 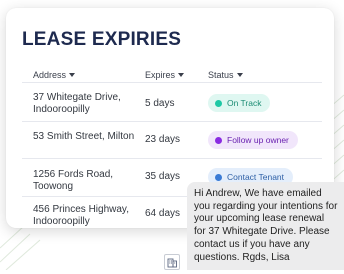 What do you see at coordinates (172, 262) in the screenshot?
I see `building-avatar-icon` at bounding box center [172, 262].